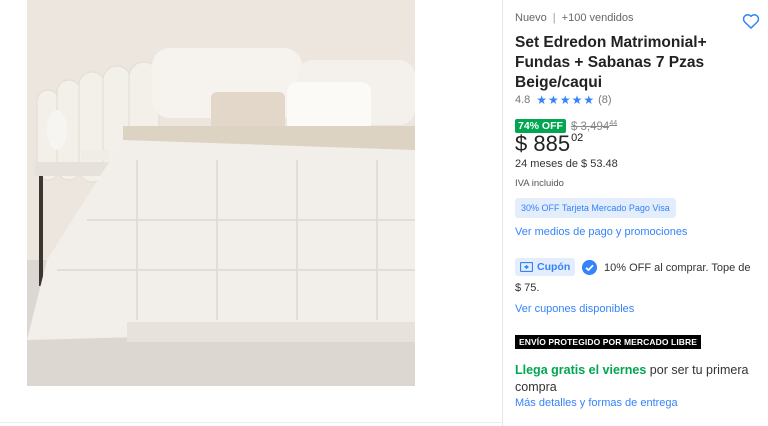 The image size is (768, 426). What do you see at coordinates (526, 267) in the screenshot?
I see `ticket-icon` at bounding box center [526, 267].